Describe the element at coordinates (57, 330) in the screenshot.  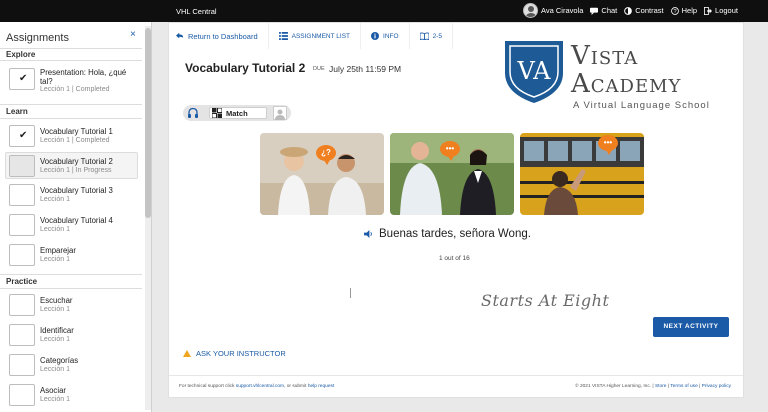
I see `sidebar-item-title: Identificar` at that location.